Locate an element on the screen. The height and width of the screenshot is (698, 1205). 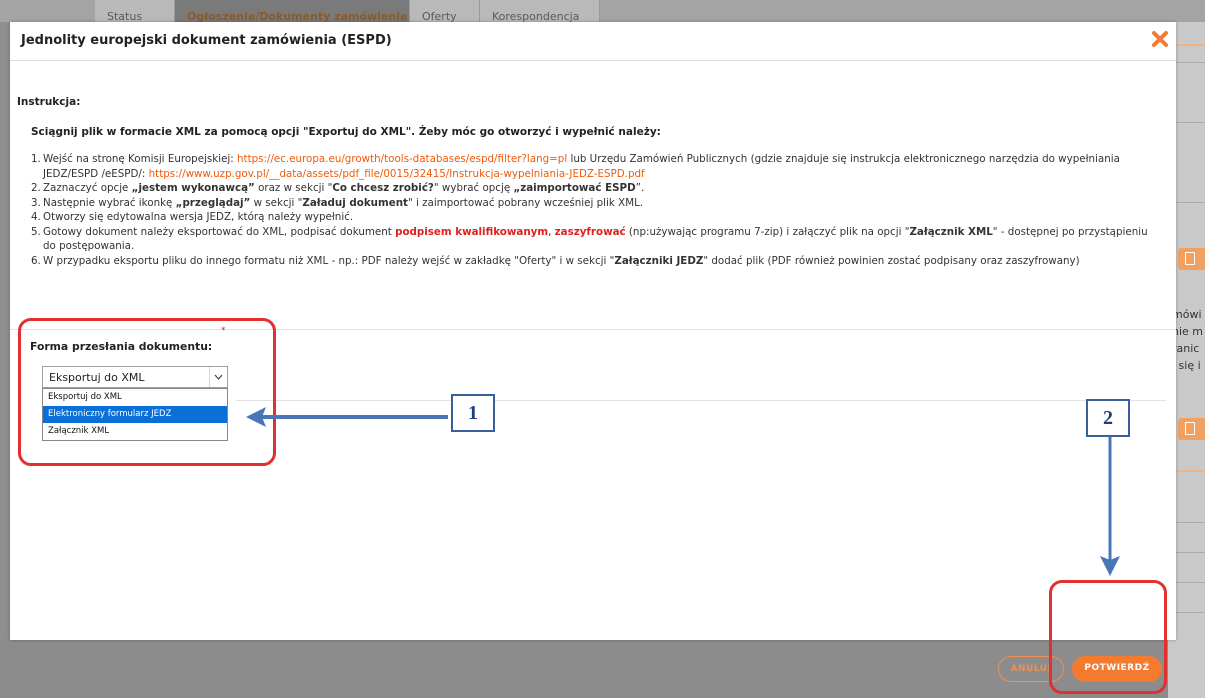
annotation-label-1: 1 is located at coordinates (473, 413).